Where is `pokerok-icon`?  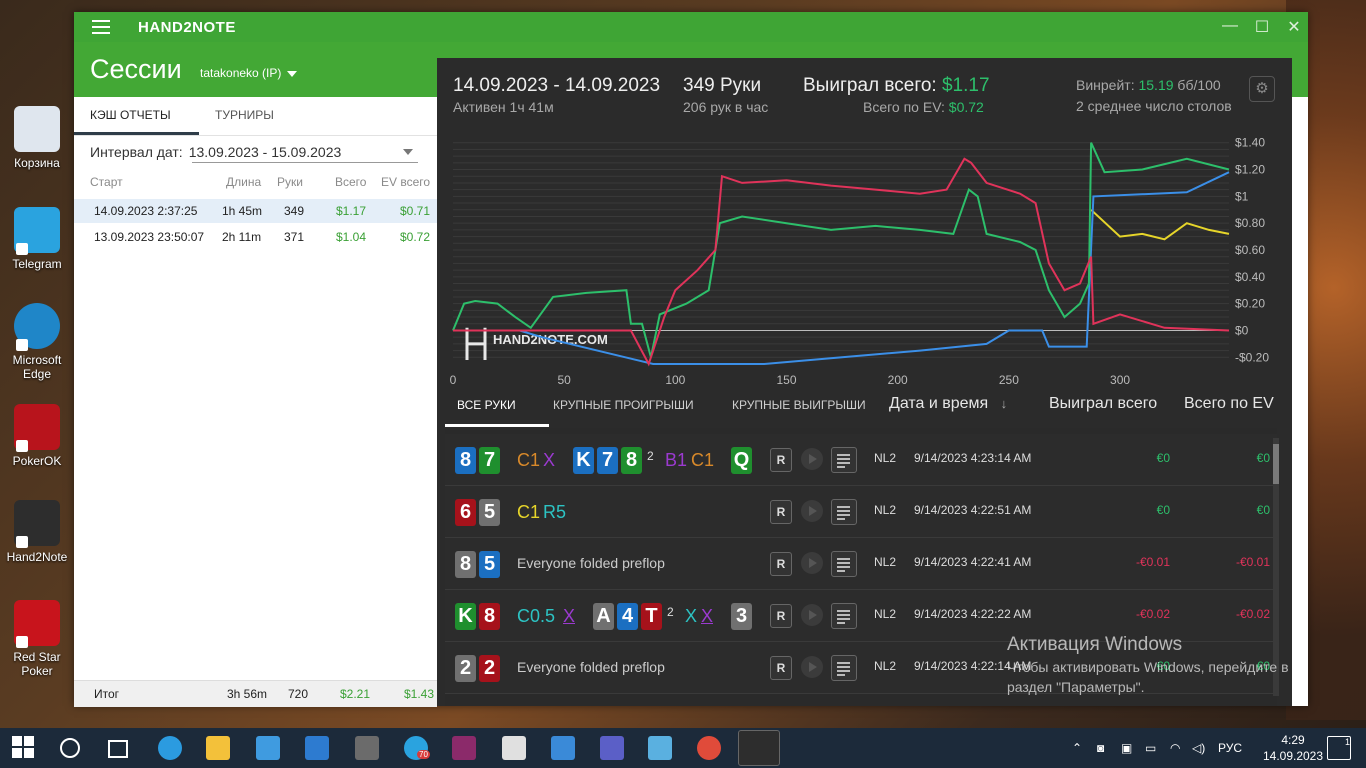
pokerok-icon is located at coordinates (37, 428).